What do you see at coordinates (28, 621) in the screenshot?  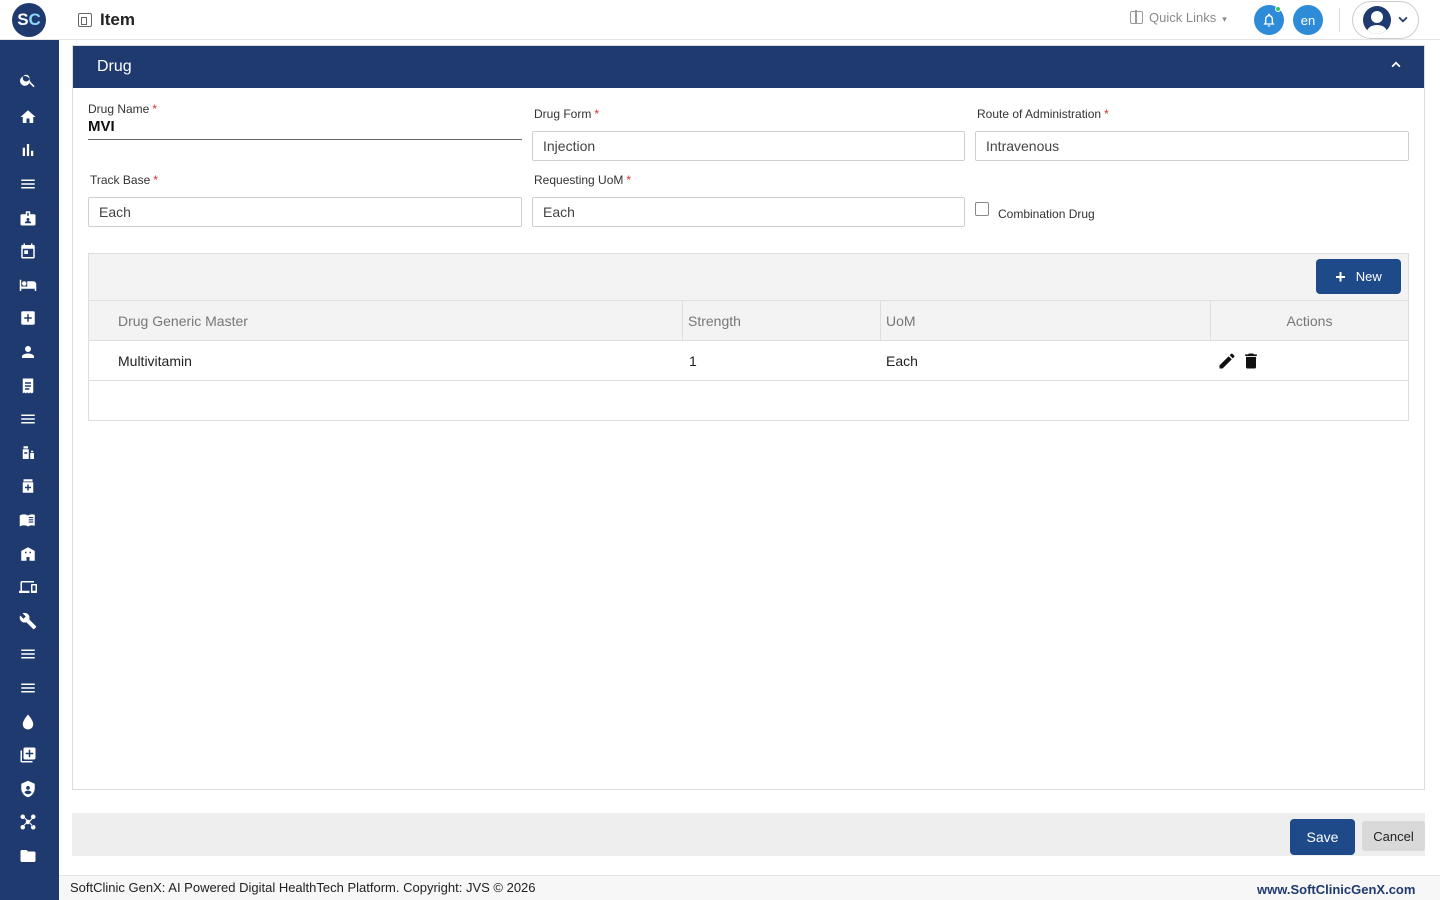 I see `wrench-icon` at bounding box center [28, 621].